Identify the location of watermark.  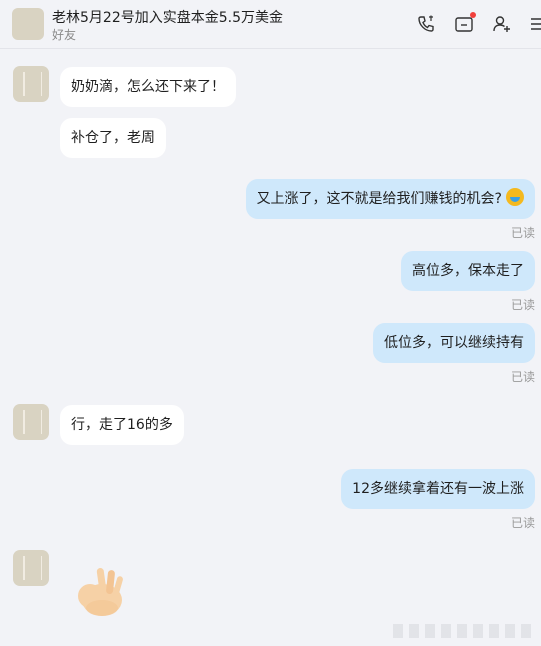
(463, 631).